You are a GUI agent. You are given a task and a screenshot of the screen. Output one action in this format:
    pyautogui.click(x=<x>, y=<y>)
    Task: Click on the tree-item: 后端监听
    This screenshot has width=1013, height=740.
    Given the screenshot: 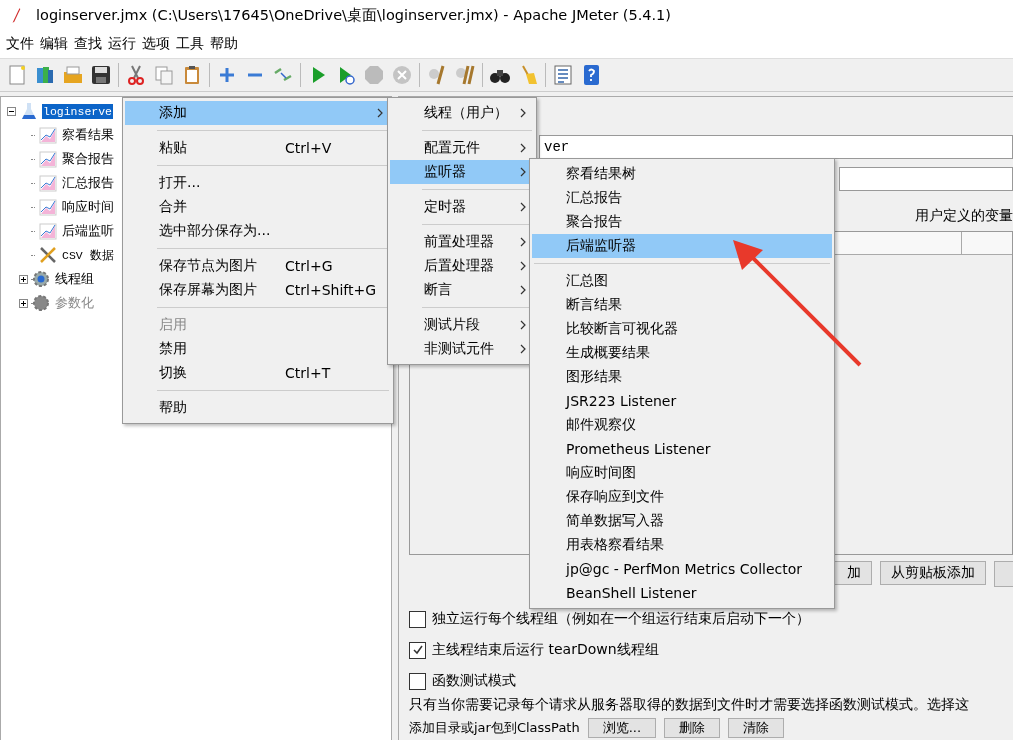 What is the action you would take?
    pyautogui.click(x=88, y=231)
    